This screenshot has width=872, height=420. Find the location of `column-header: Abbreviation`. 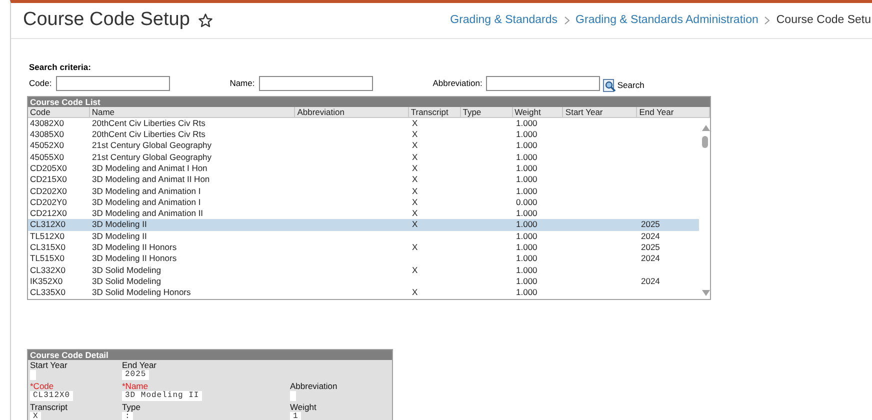

column-header: Abbreviation is located at coordinates (352, 111).